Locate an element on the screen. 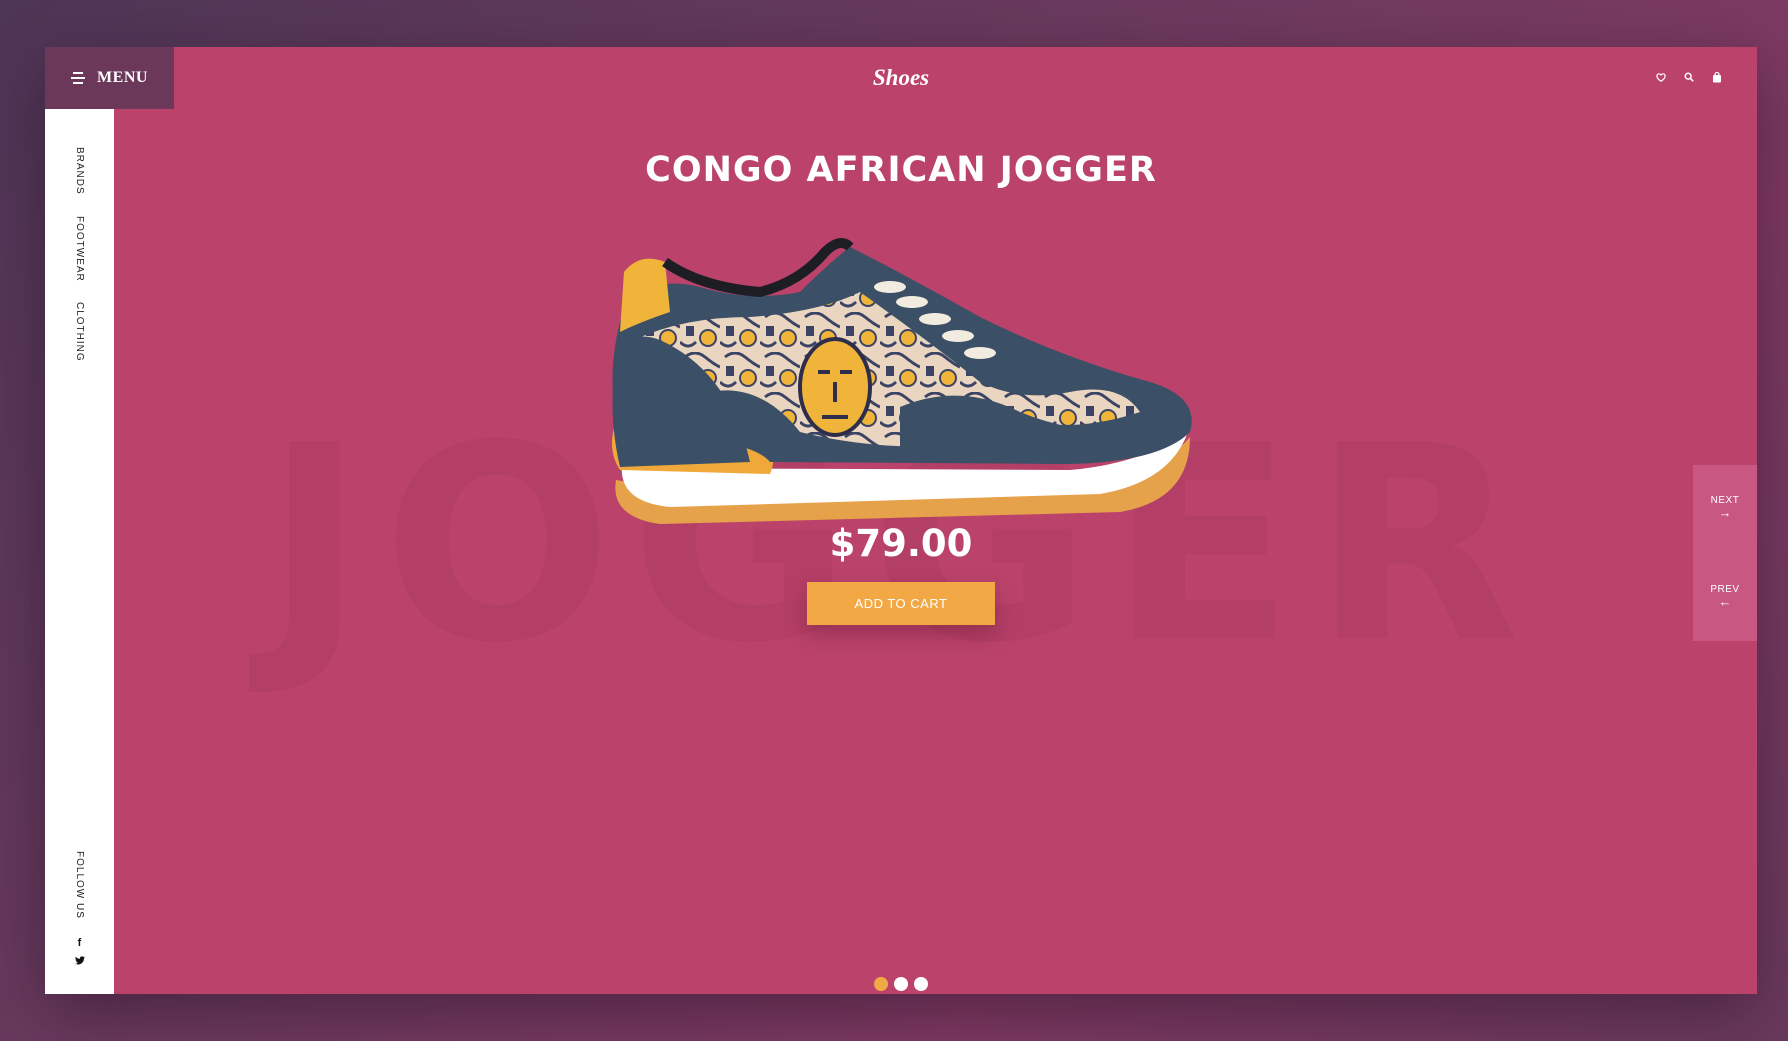  menu-button: MENU is located at coordinates (109, 78).